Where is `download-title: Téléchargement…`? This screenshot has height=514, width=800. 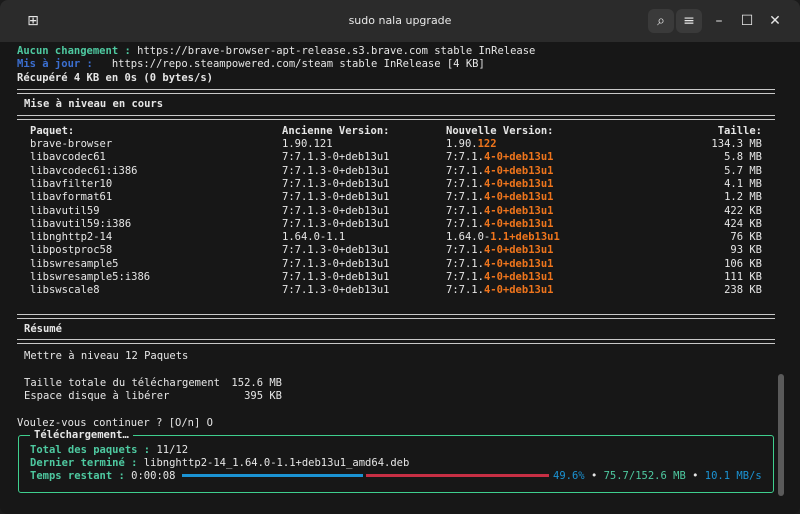 download-title: Téléchargement… is located at coordinates (81, 435).